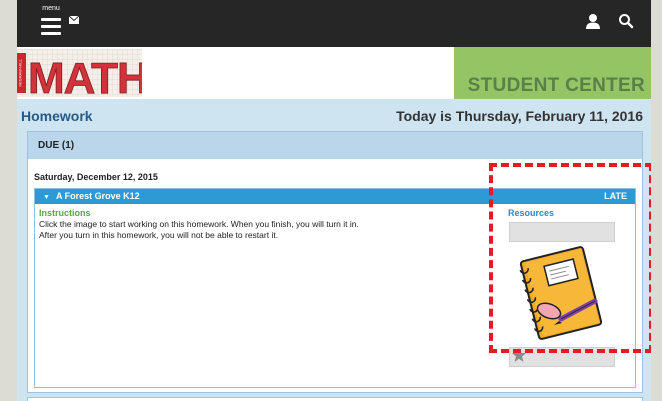 This screenshot has width=662, height=401. Describe the element at coordinates (335, 145) in the screenshot. I see `due-header: DUE (1)` at that location.